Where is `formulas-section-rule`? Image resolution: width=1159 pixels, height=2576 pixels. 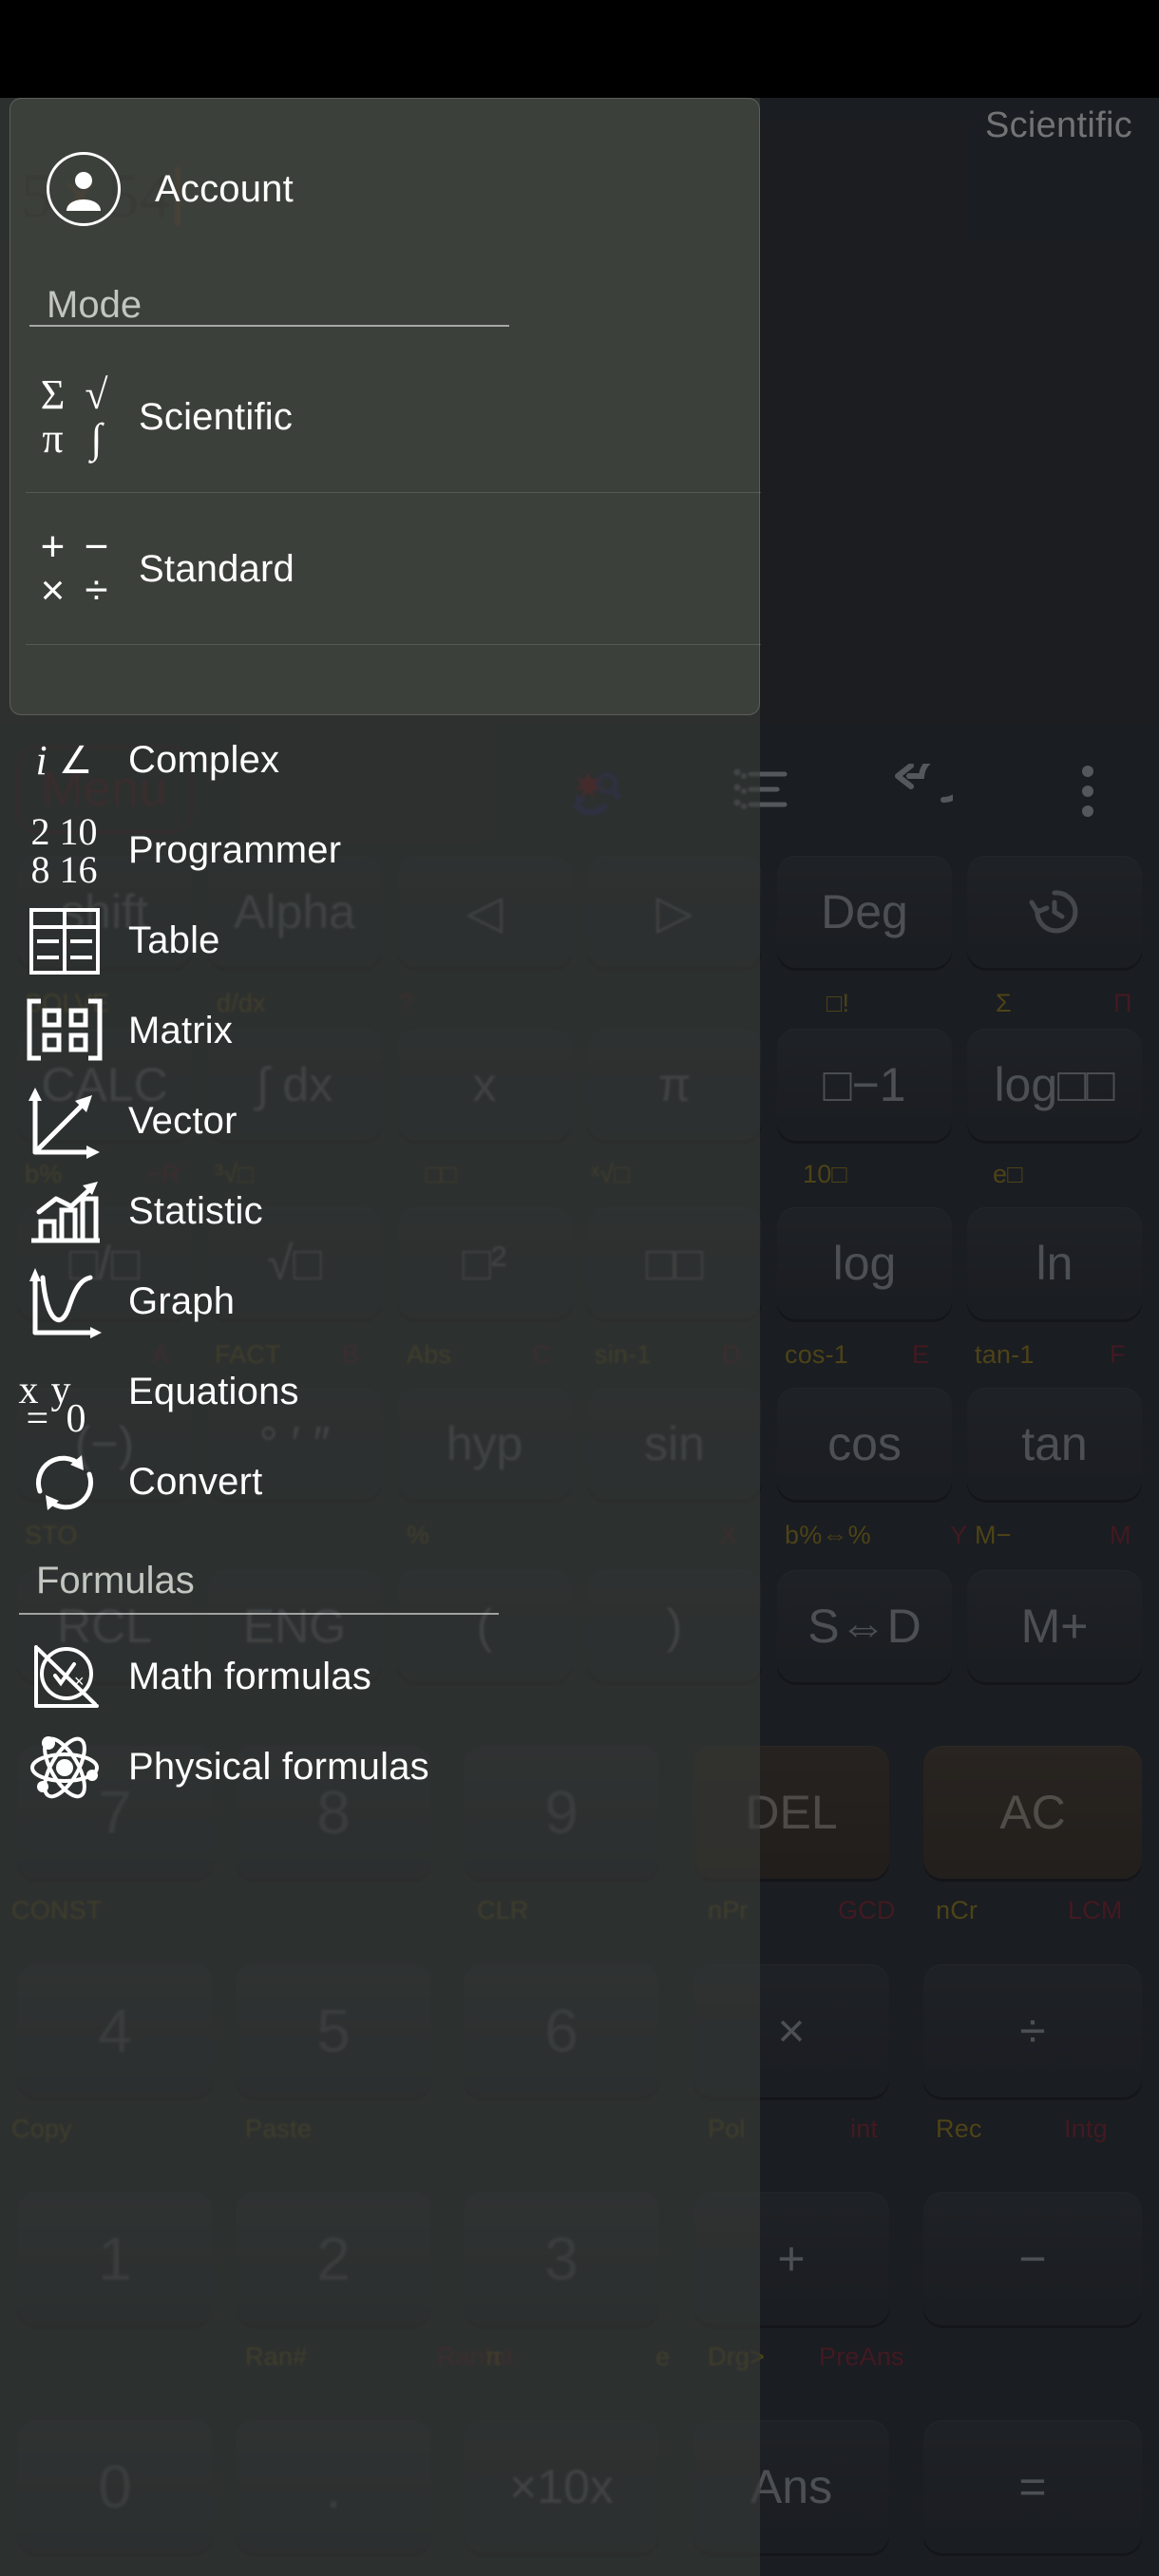
formulas-section-rule is located at coordinates (259, 1614).